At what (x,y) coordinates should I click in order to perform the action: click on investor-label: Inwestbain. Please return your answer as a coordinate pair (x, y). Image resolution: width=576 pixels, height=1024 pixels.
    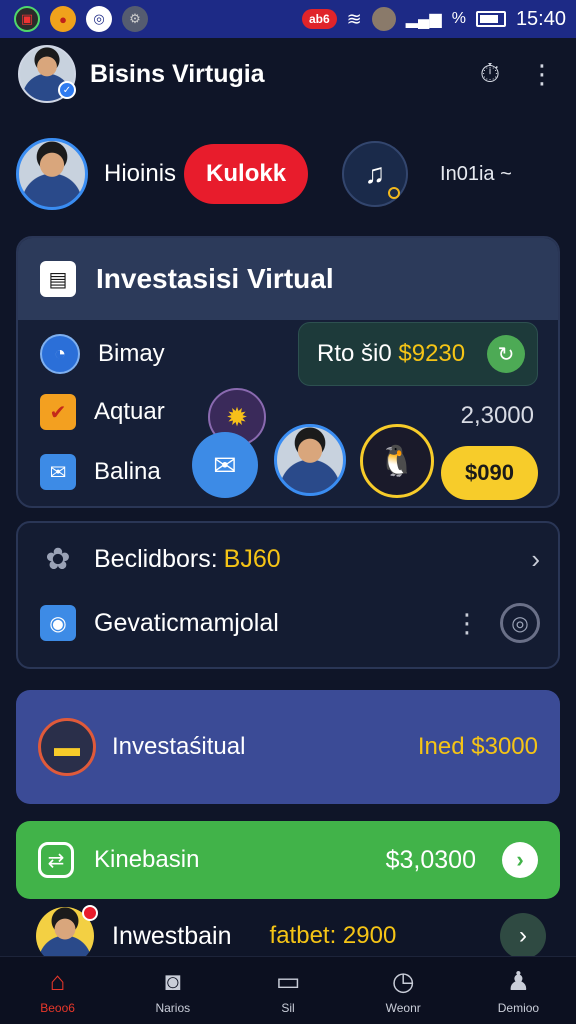
    Looking at the image, I should click on (172, 935).